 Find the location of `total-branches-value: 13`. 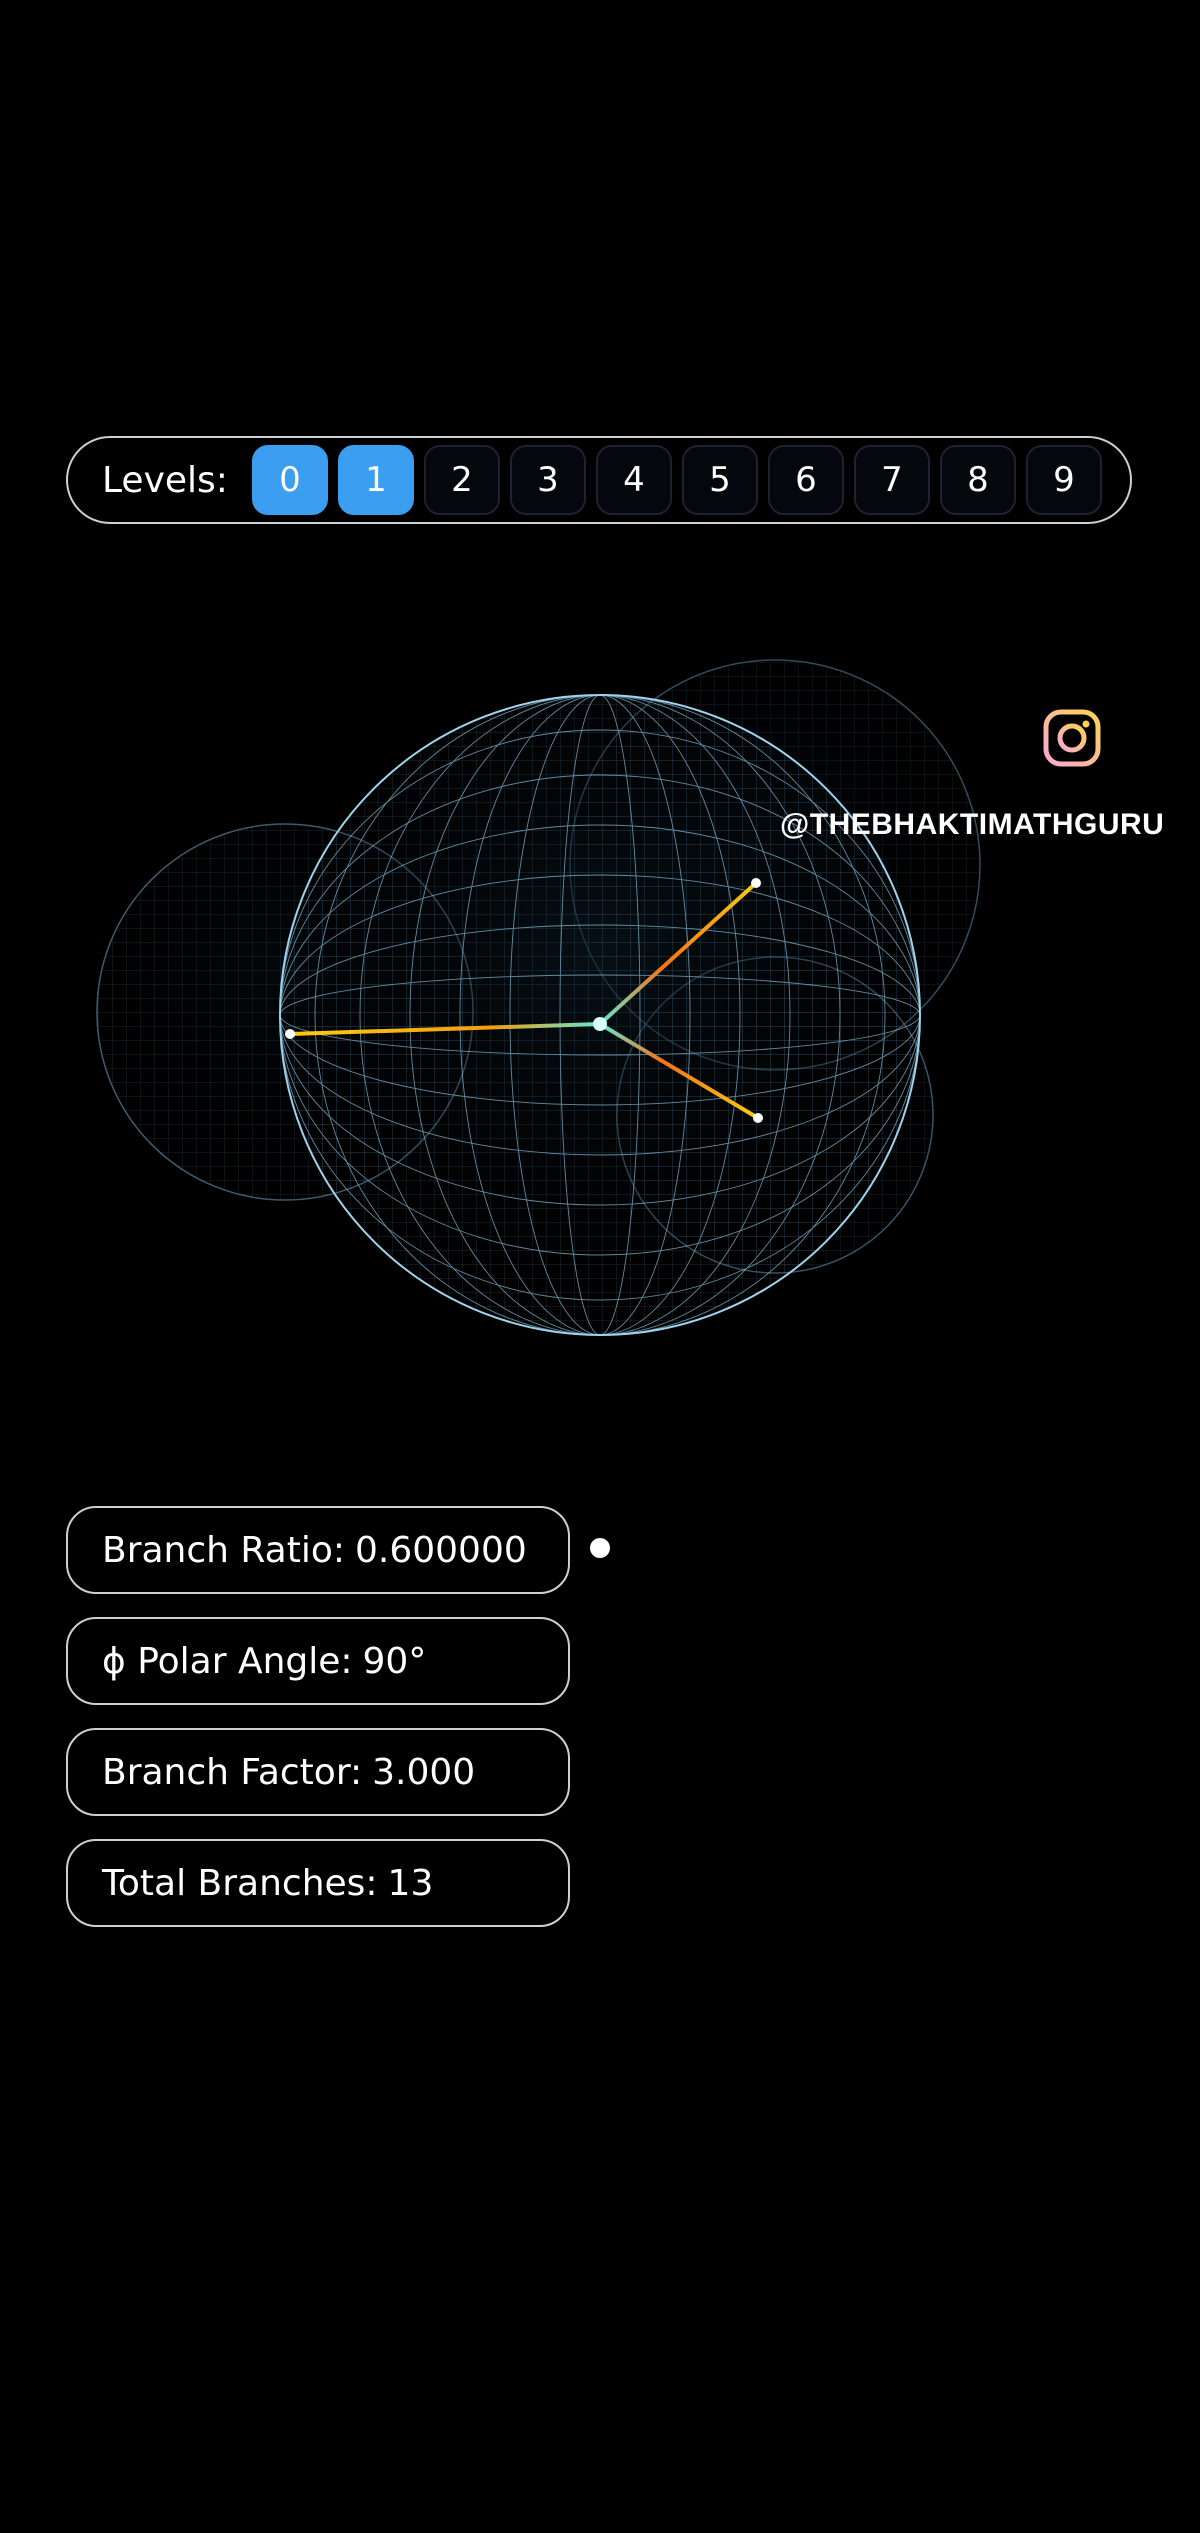

total-branches-value: 13 is located at coordinates (410, 1883).